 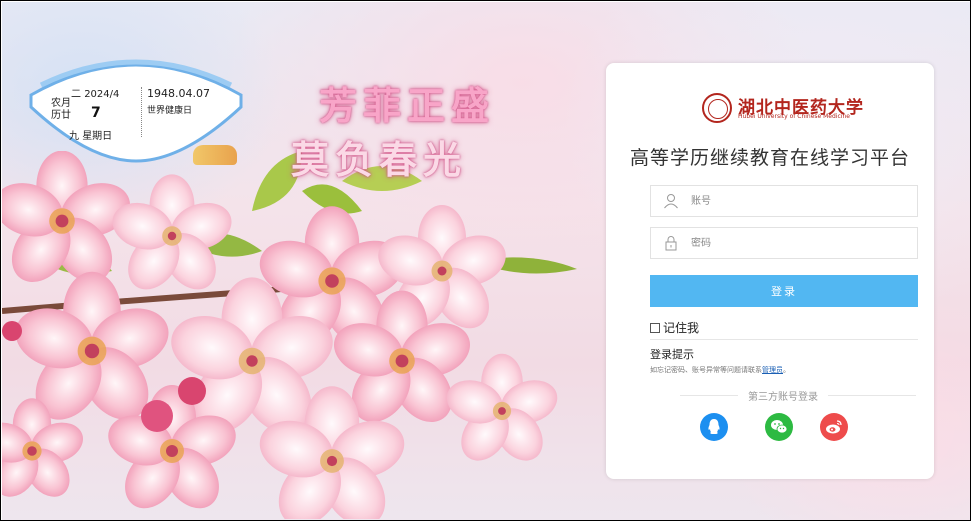 I want to click on hint-text-end: 。, so click(x=786, y=370).